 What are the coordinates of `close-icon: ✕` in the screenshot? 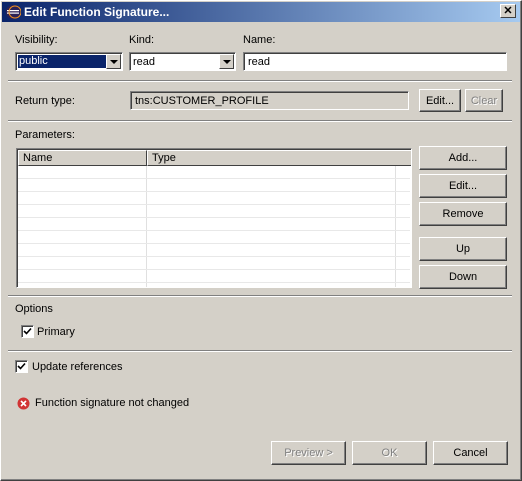 It's located at (508, 11).